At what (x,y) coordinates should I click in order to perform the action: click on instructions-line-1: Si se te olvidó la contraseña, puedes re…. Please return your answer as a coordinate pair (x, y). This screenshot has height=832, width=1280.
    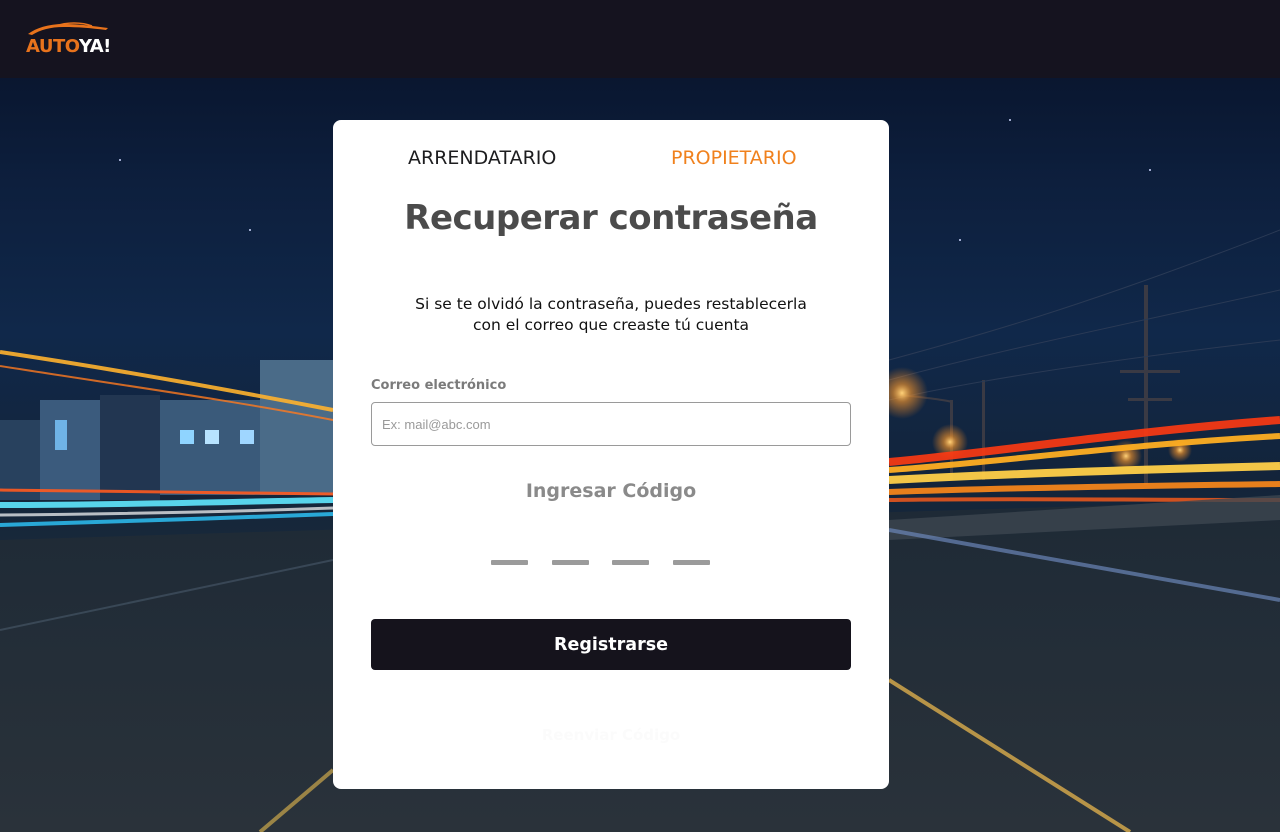
    Looking at the image, I should click on (611, 304).